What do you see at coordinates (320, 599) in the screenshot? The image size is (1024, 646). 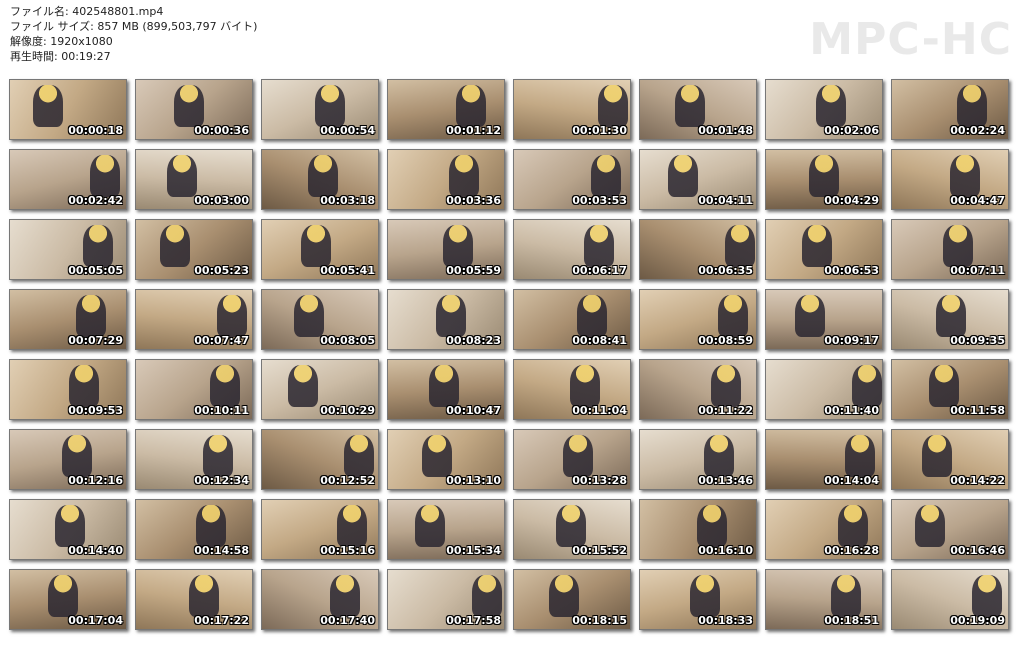 I see `video-thumbnail: 00:17:40` at bounding box center [320, 599].